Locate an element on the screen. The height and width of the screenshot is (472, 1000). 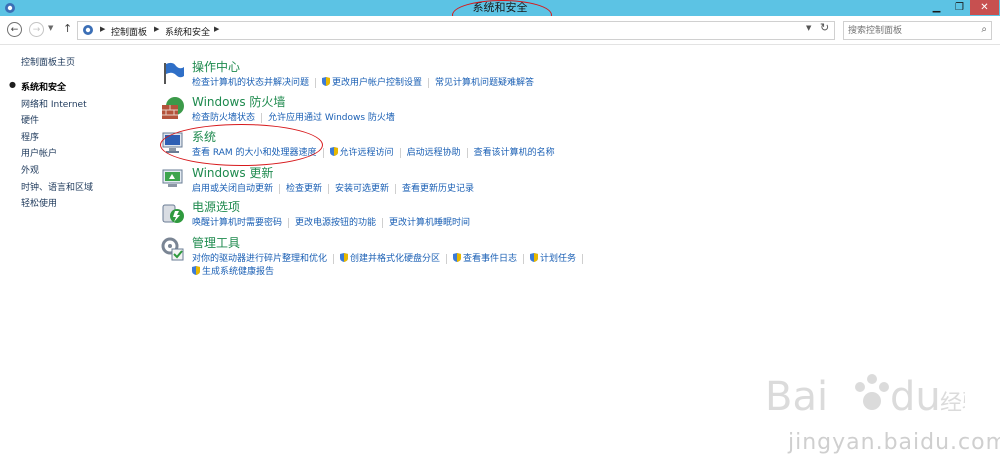
up-button: ↑ is located at coordinates (67, 28).